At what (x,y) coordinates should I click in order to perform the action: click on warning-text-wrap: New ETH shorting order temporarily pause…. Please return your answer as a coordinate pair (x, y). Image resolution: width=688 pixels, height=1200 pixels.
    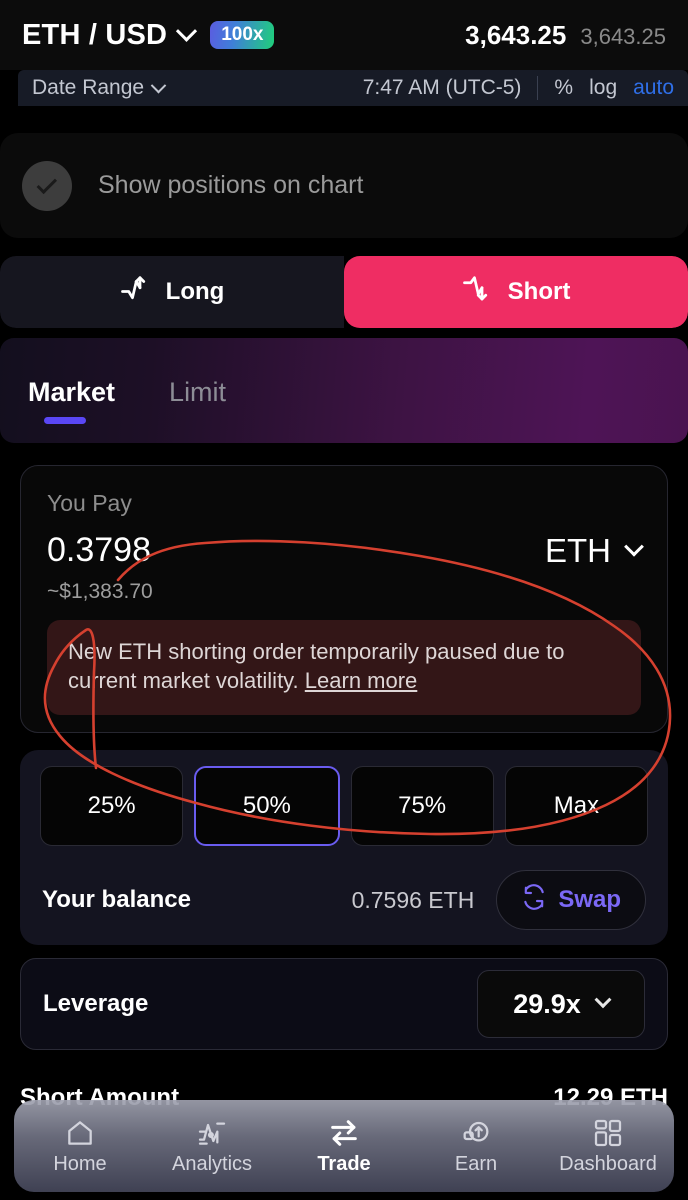
    Looking at the image, I should click on (344, 666).